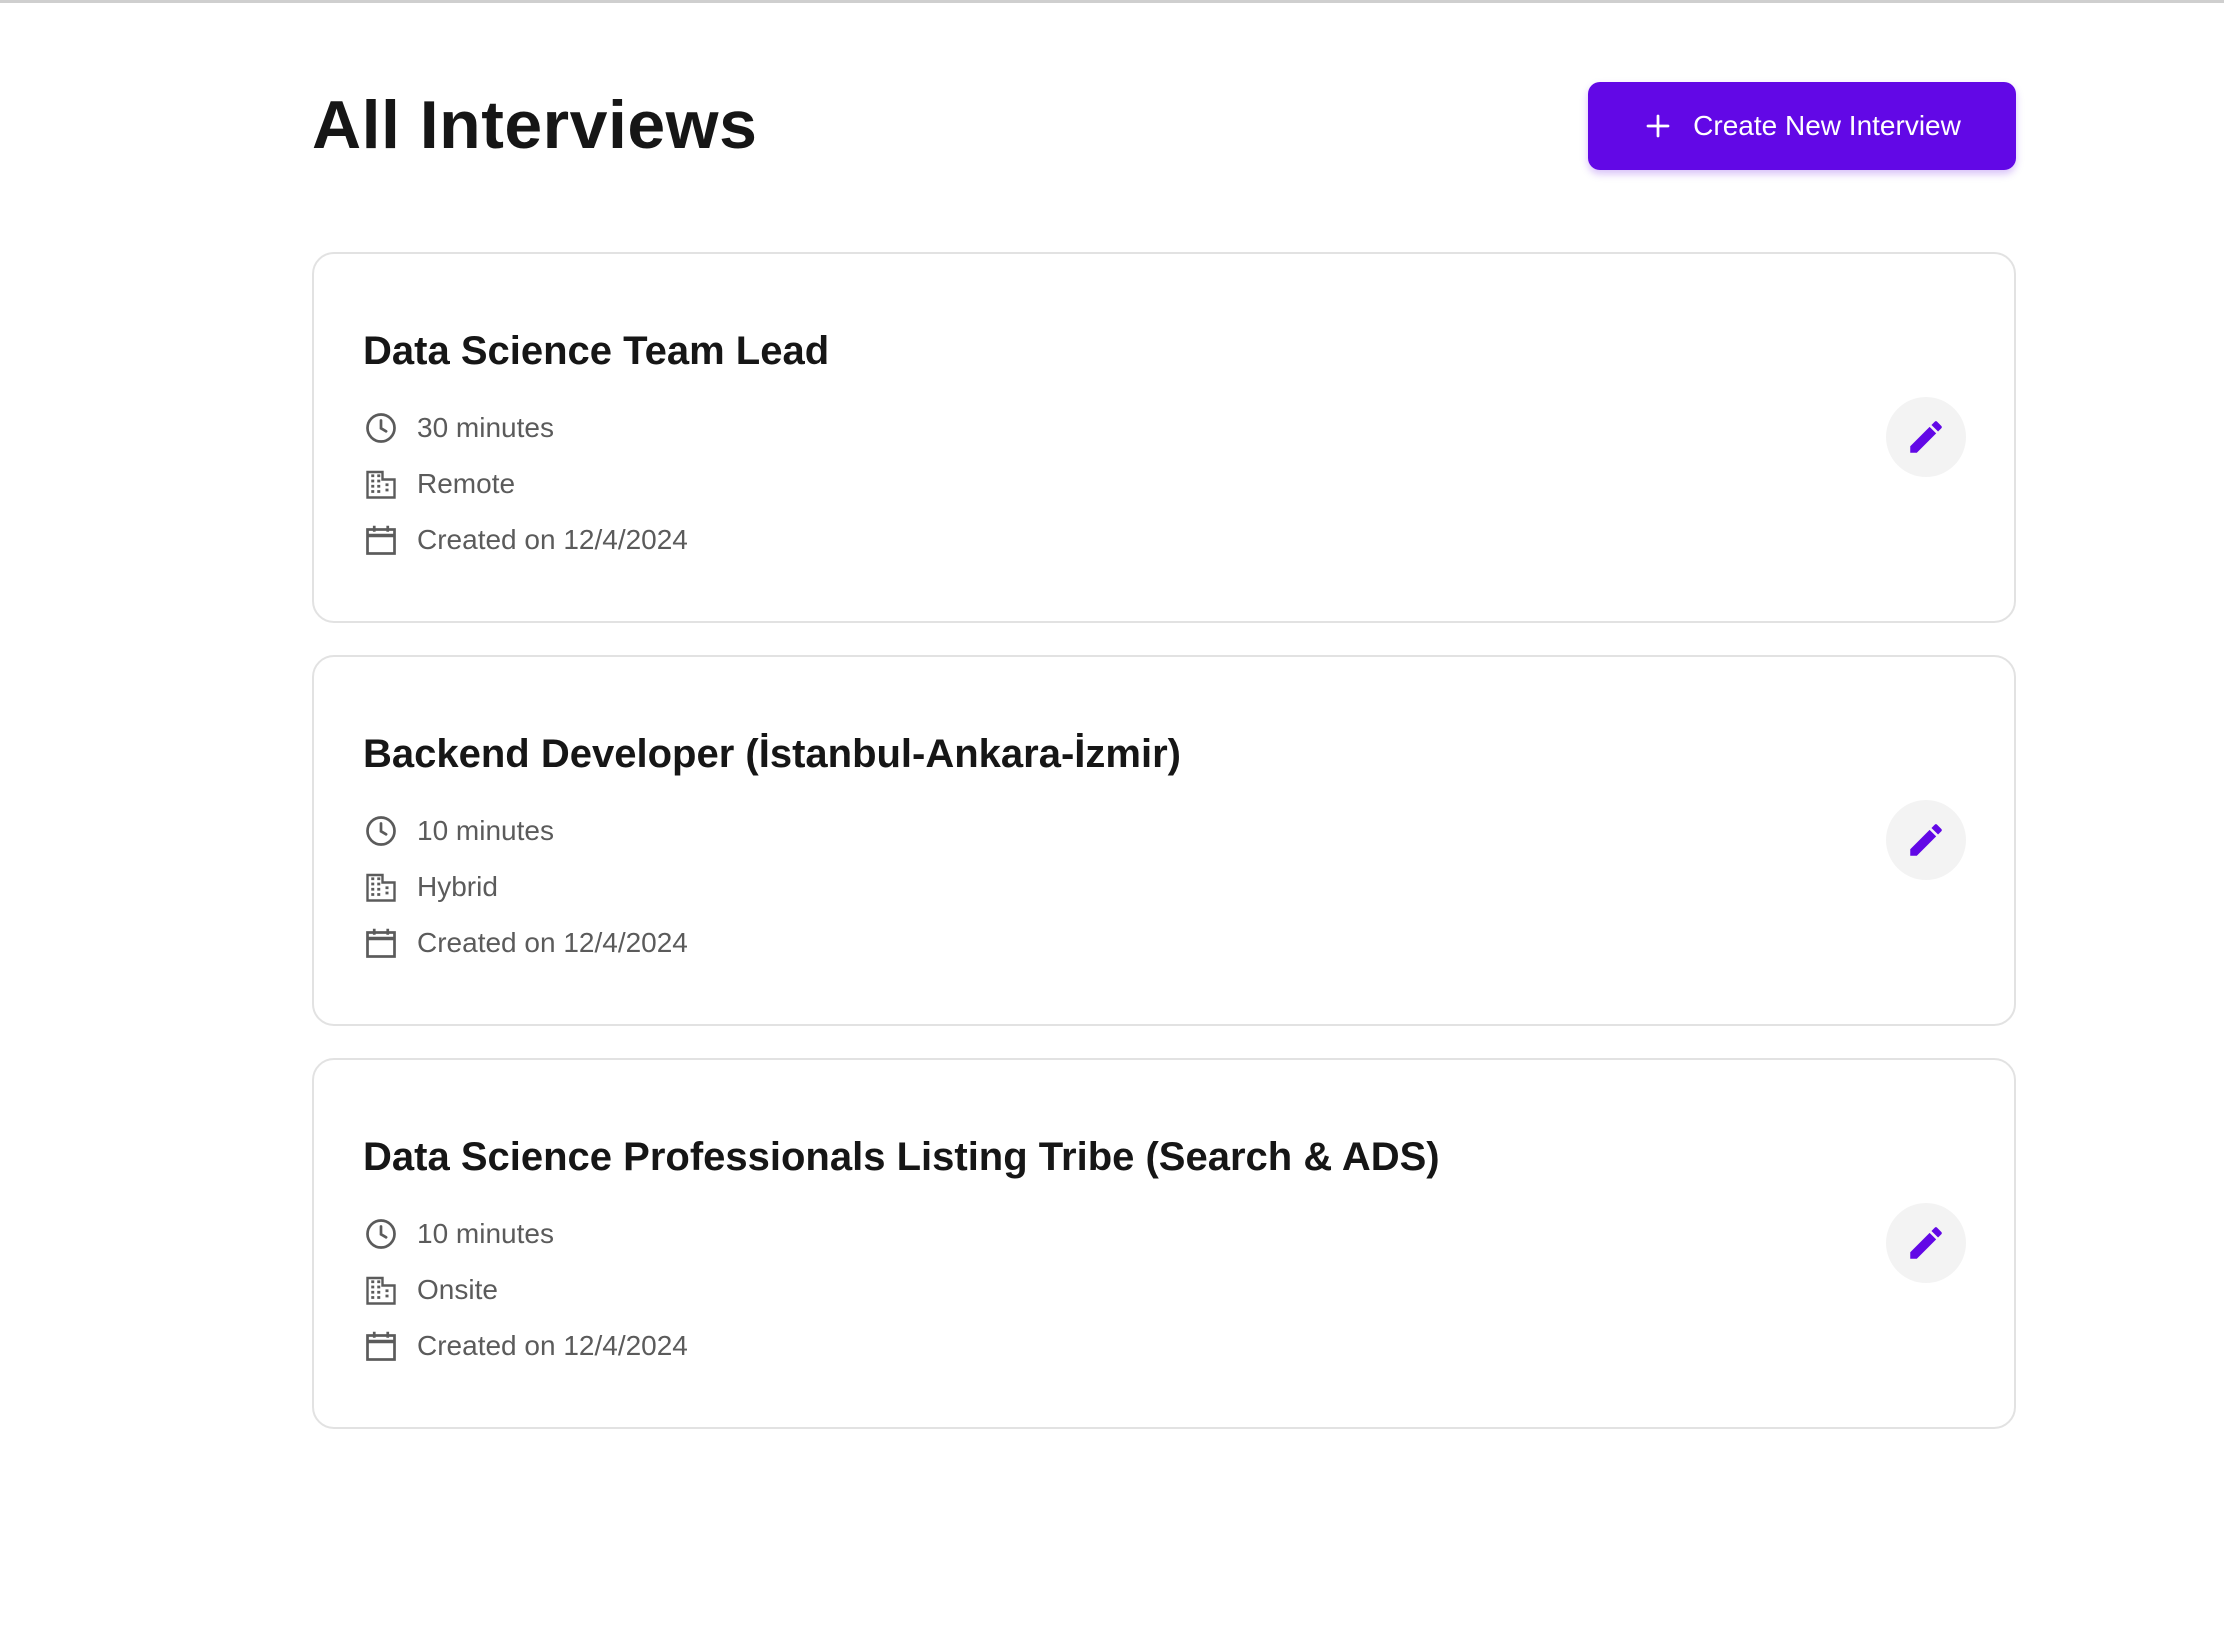 This screenshot has height=1630, width=2224. I want to click on interview-meta: 10 minutes Onsite Created on 12/4/2024, so click(525, 1290).